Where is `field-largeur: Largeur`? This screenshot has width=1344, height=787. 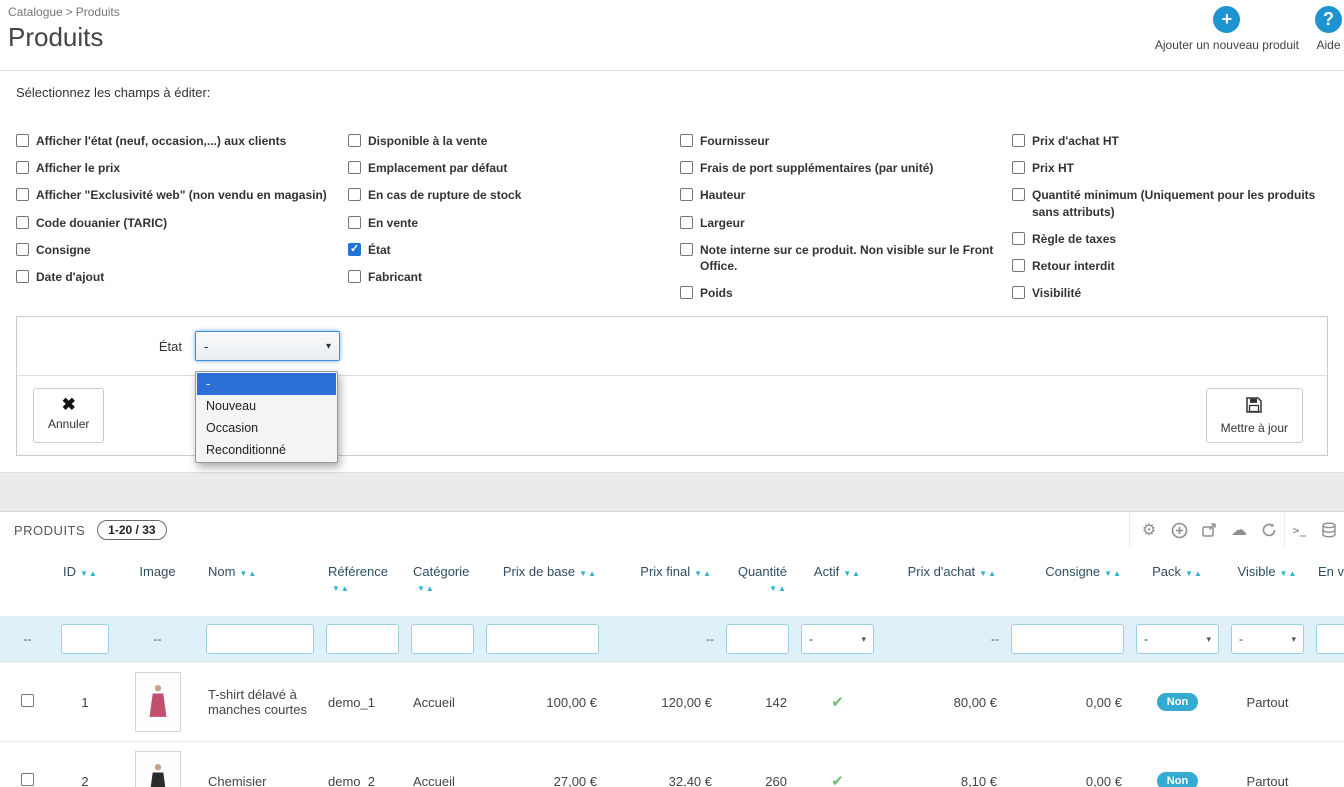
field-largeur: Largeur is located at coordinates (838, 223).